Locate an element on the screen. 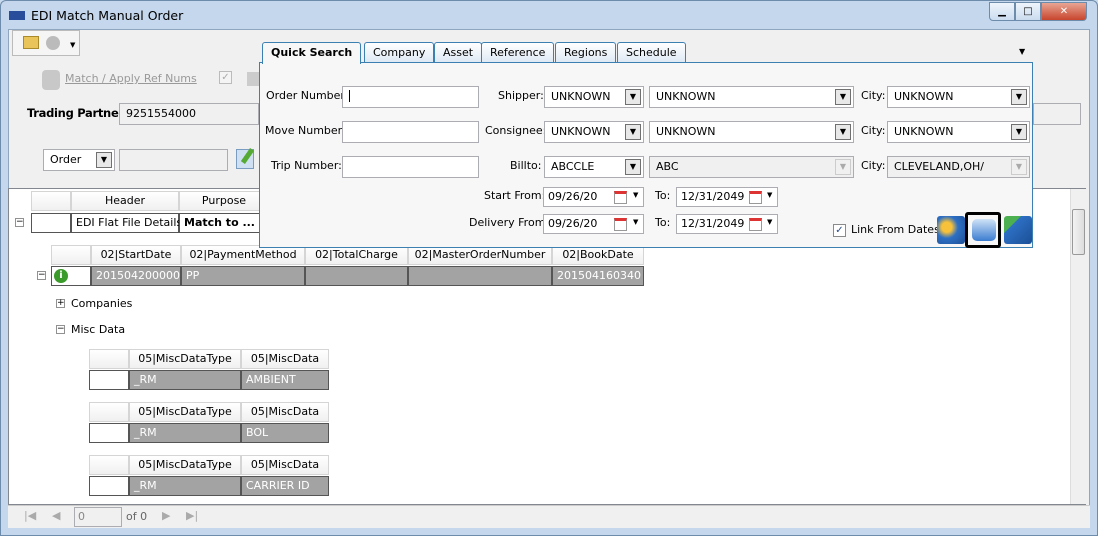  grid-cell: PP is located at coordinates (243, 276).